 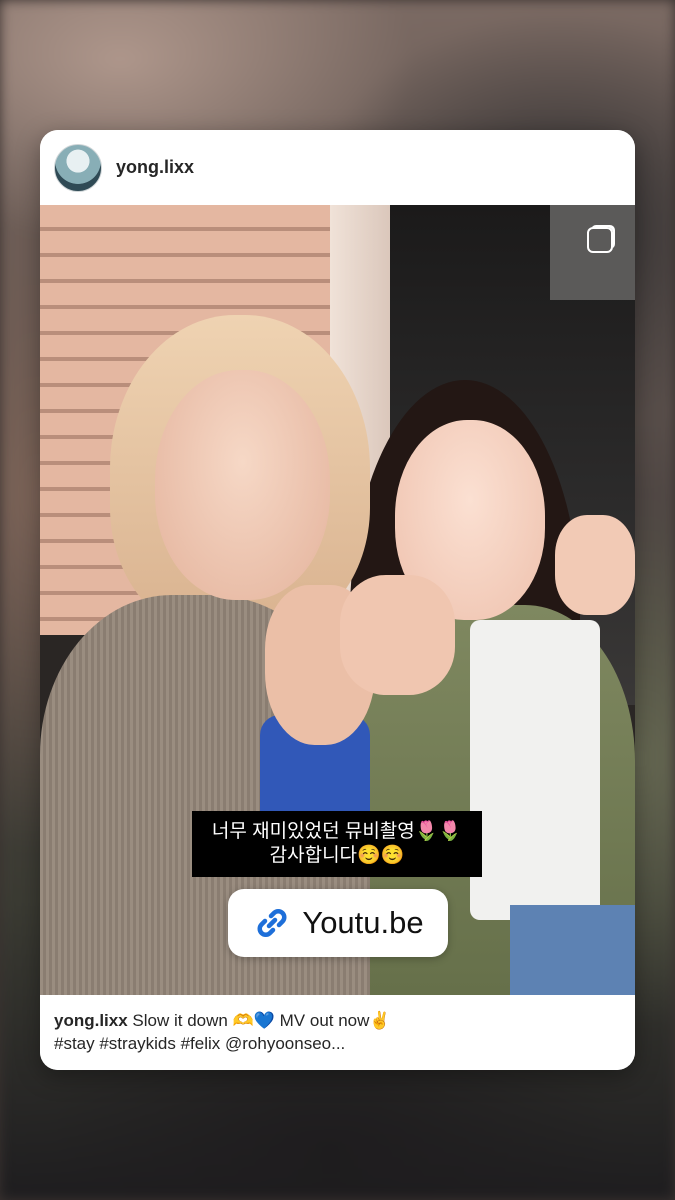 I want to click on caption-line-1: yong.lixx Slow it down 🫶💙 MV out now✌️, so click(x=337, y=1020).